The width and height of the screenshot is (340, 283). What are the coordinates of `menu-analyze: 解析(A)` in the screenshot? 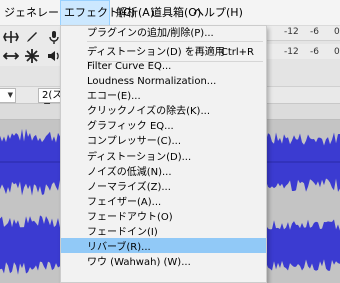 It's located at (135, 13).